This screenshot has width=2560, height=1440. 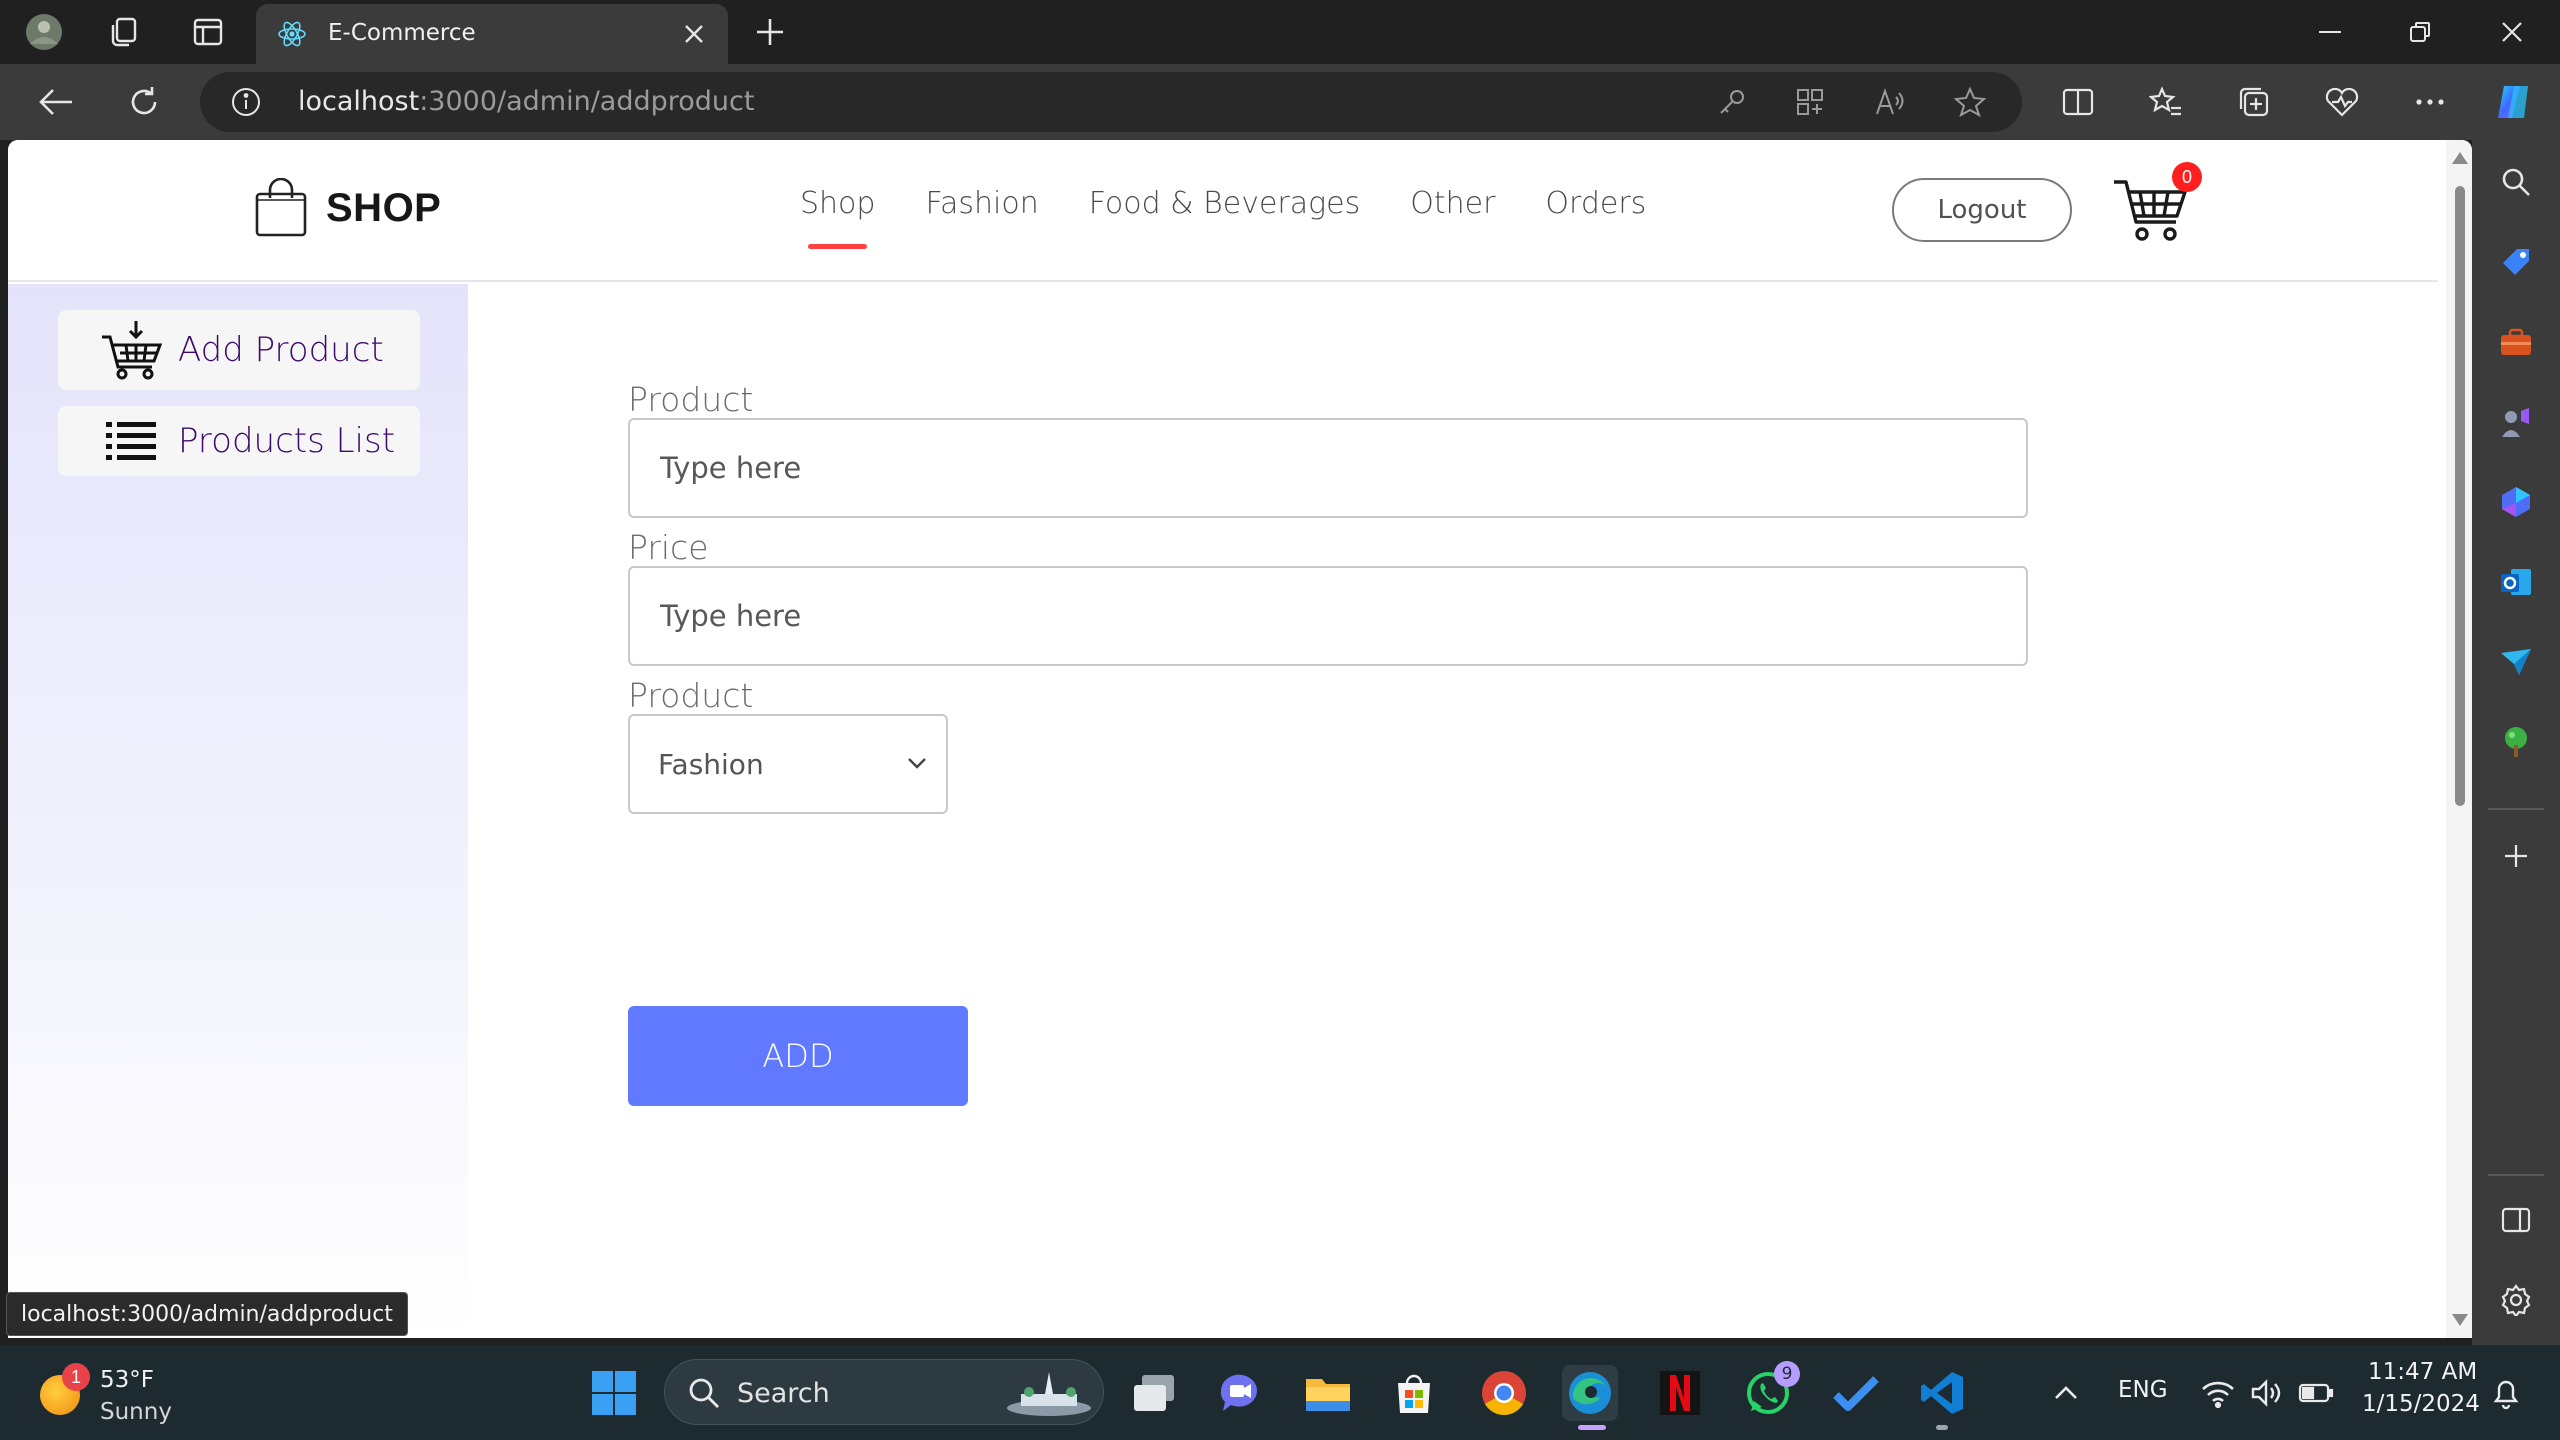 What do you see at coordinates (287, 441) in the screenshot?
I see `sidebar-item-label: Products List` at bounding box center [287, 441].